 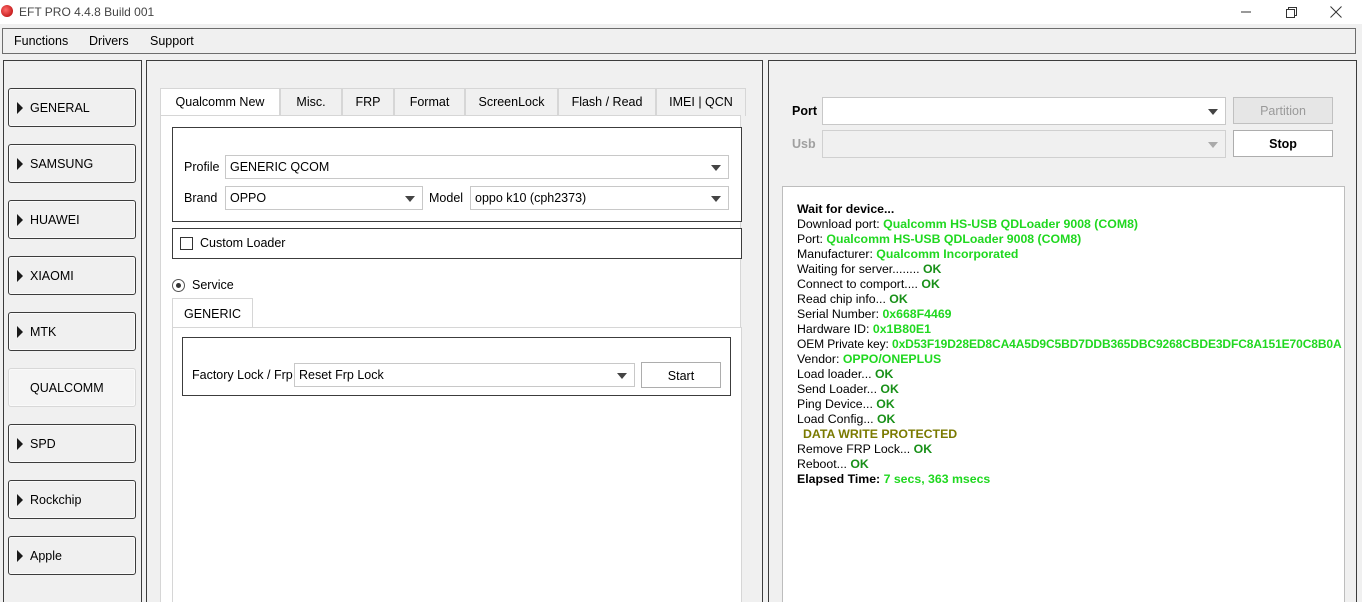 I want to click on restore-icon, so click(x=1291, y=12).